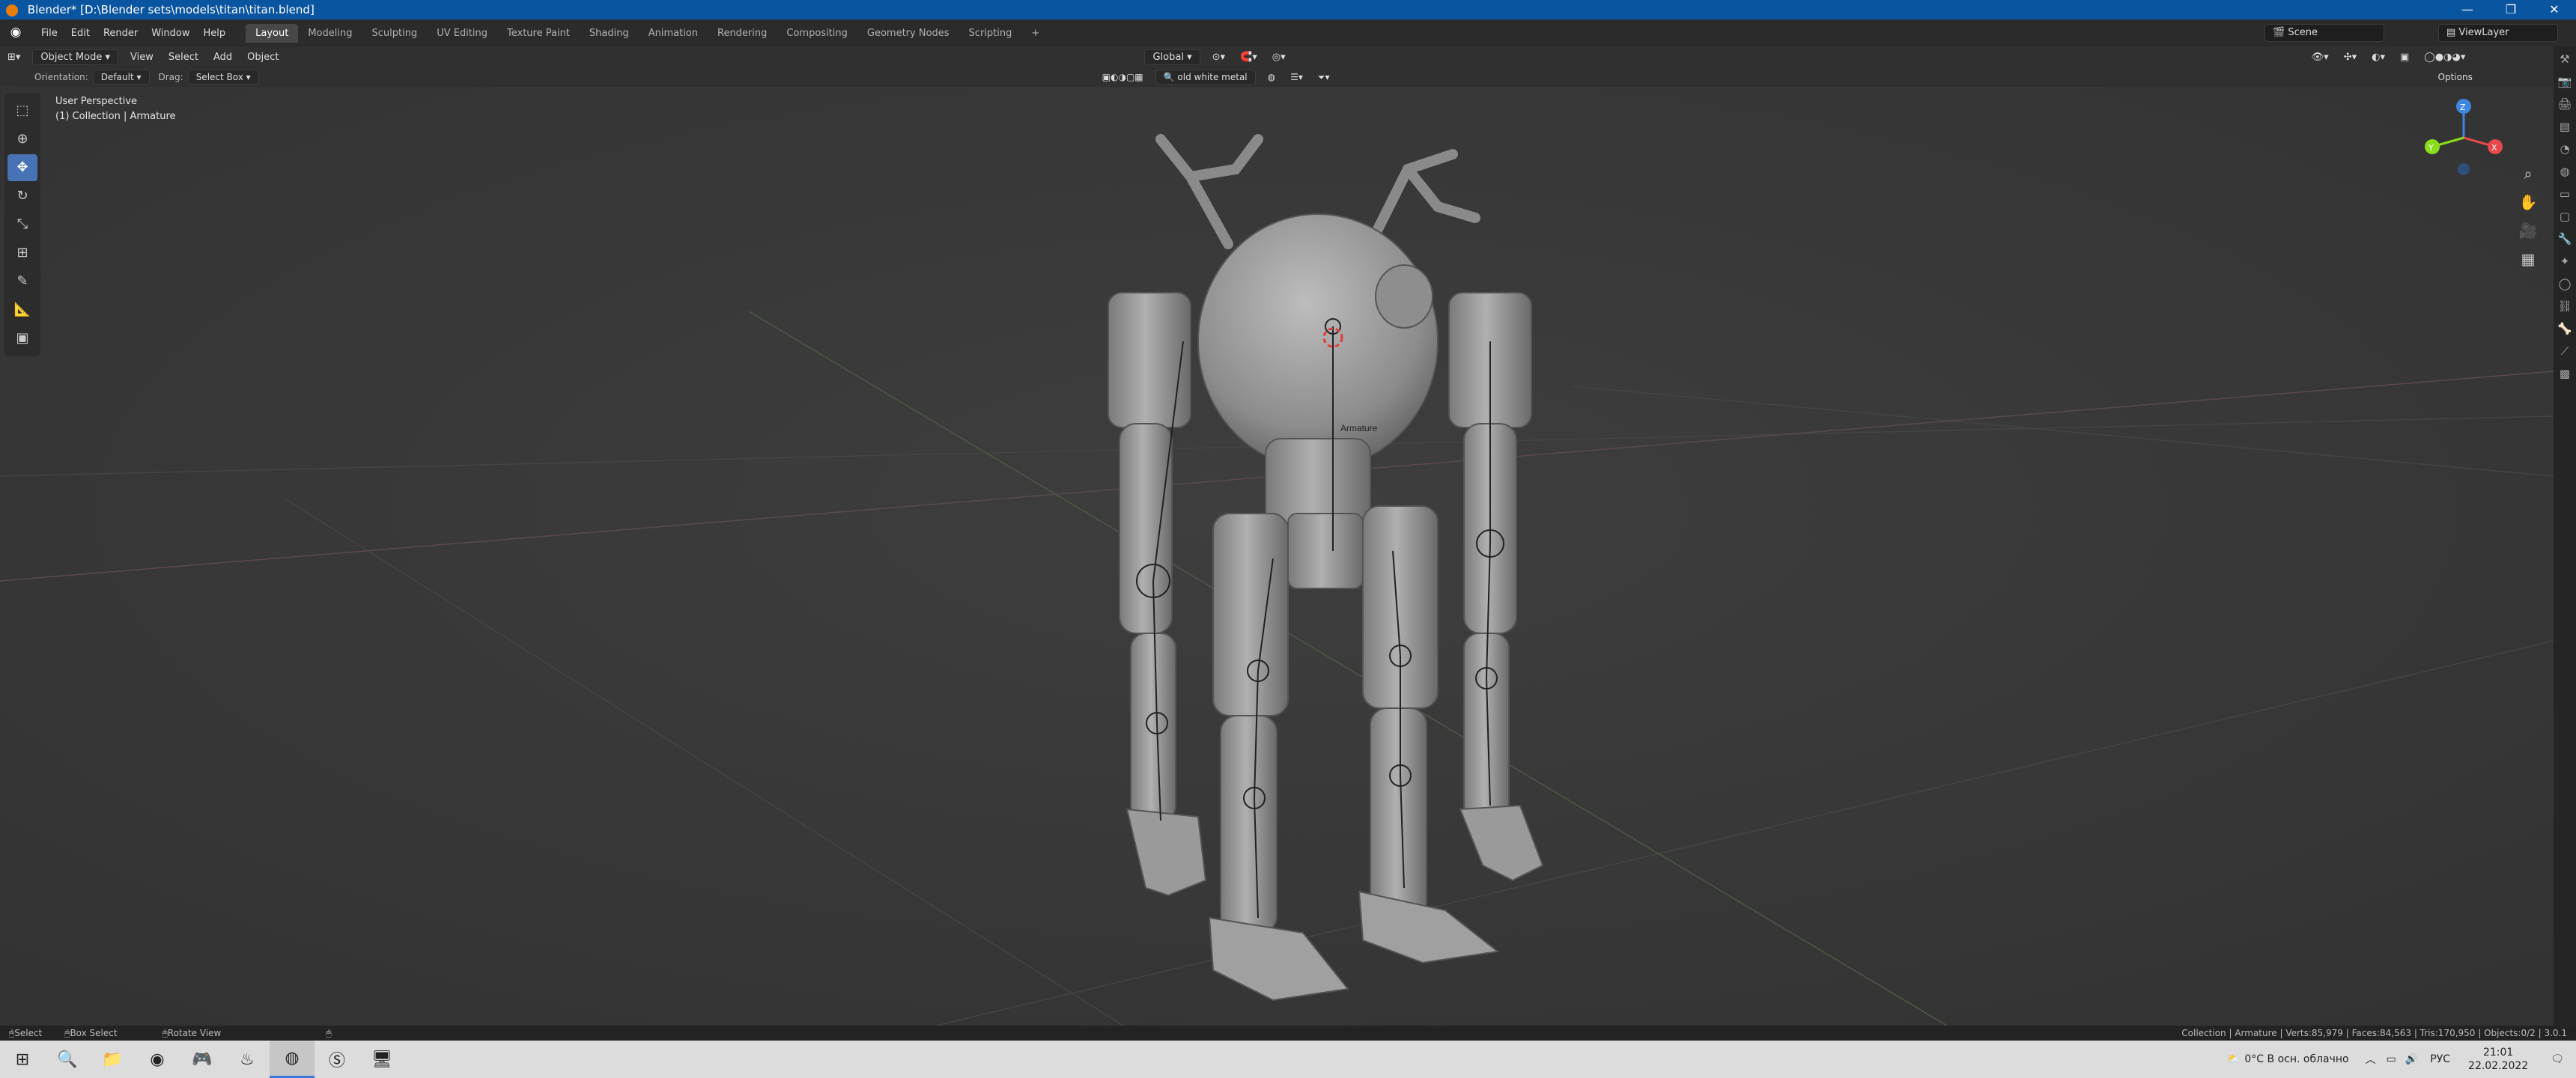  Describe the element at coordinates (2565, 104) in the screenshot. I see `output-properties-icon: 🖨` at that location.